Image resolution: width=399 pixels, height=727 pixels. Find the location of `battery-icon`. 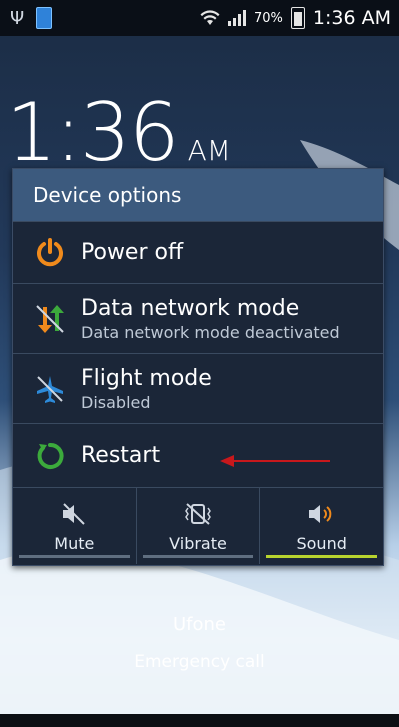

battery-icon is located at coordinates (297, 18).